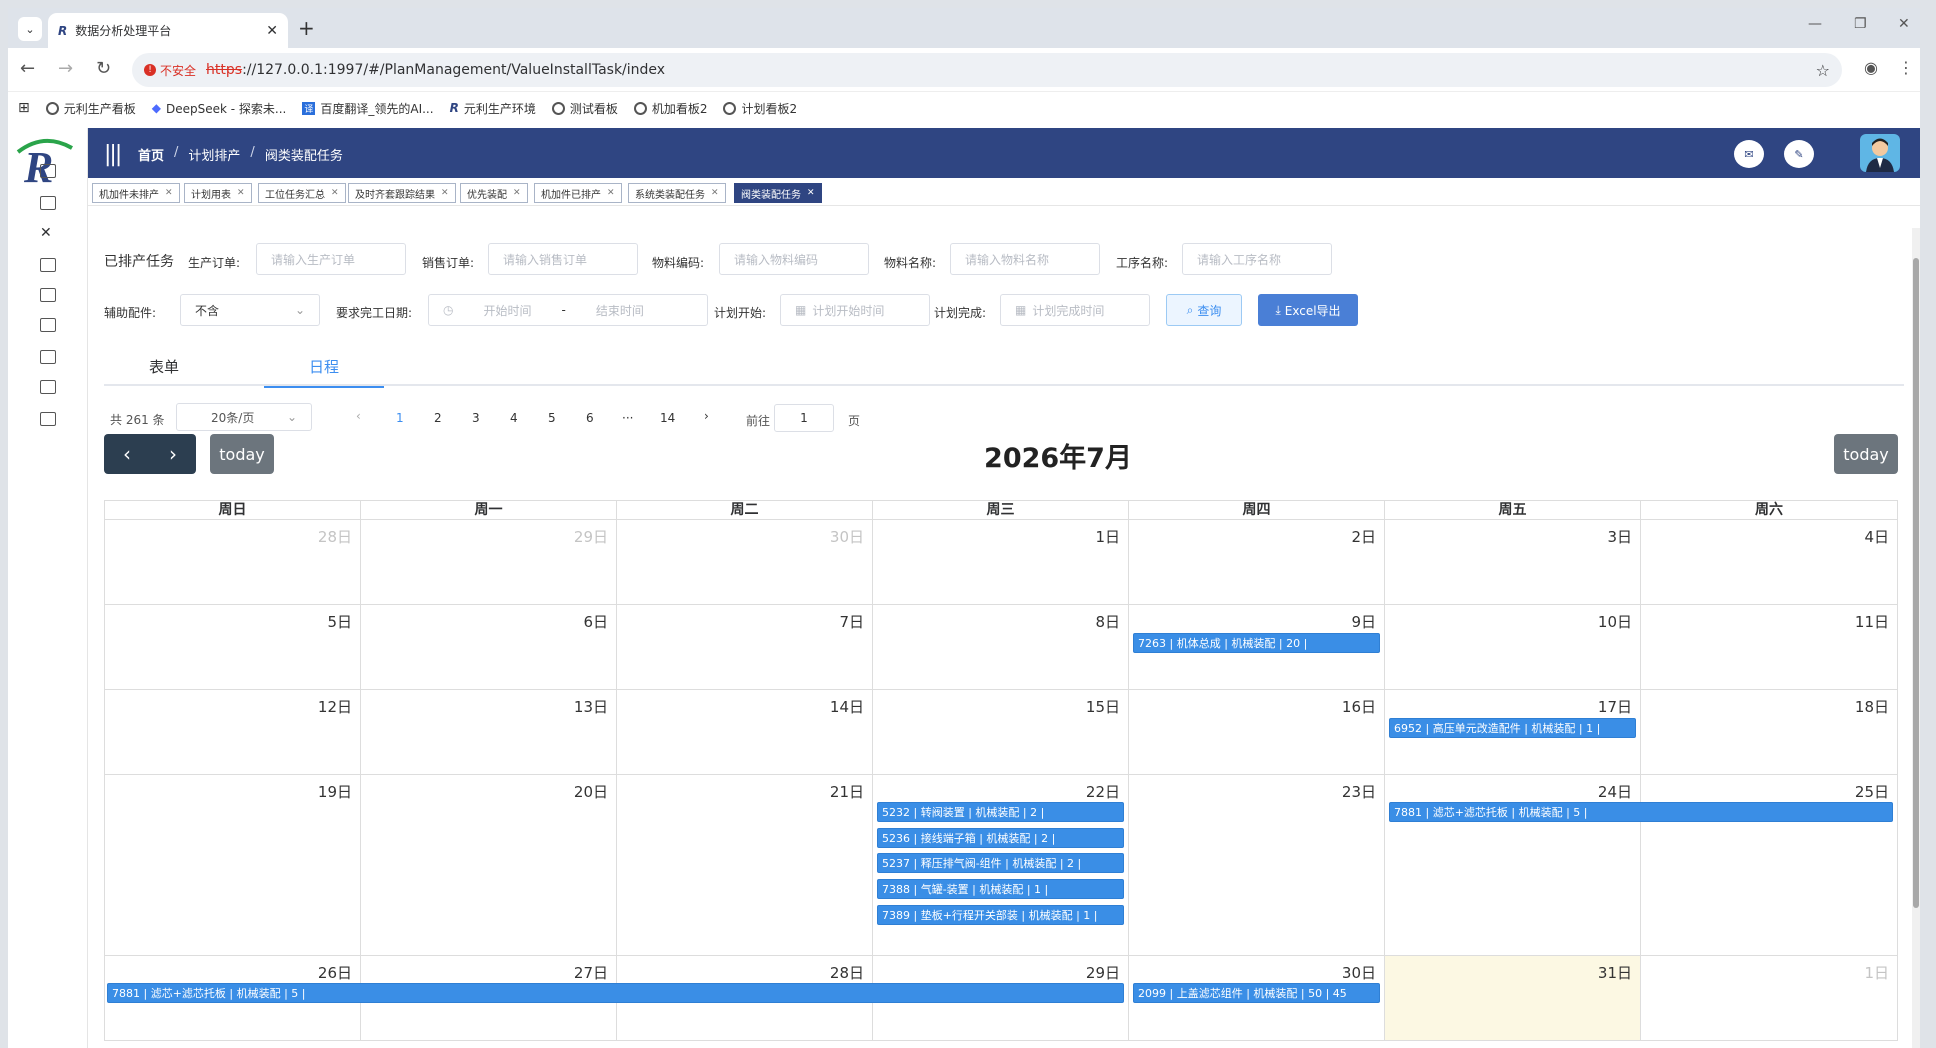 The width and height of the screenshot is (1936, 1048). What do you see at coordinates (1000, 863) in the screenshot?
I see `calendar-event: 5237 | 释压排气阀-组件 | 机械装配 | 2 |` at bounding box center [1000, 863].